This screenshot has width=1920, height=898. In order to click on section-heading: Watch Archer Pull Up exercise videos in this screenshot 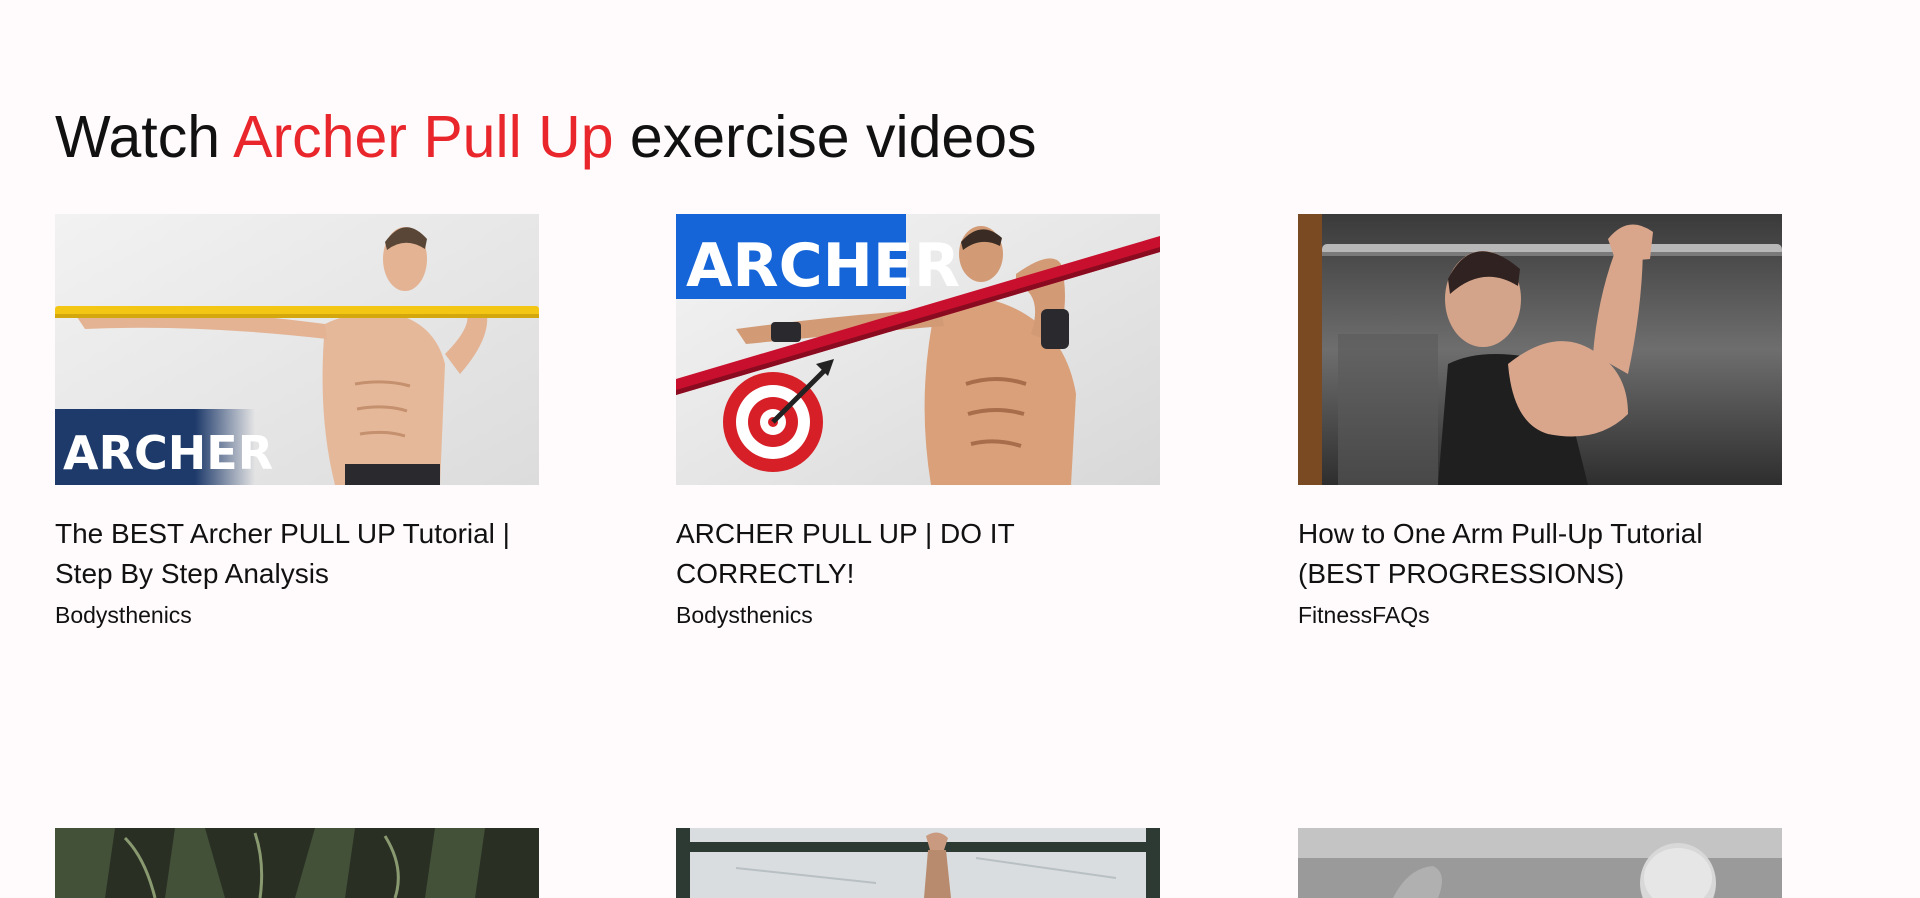, I will do `click(546, 137)`.